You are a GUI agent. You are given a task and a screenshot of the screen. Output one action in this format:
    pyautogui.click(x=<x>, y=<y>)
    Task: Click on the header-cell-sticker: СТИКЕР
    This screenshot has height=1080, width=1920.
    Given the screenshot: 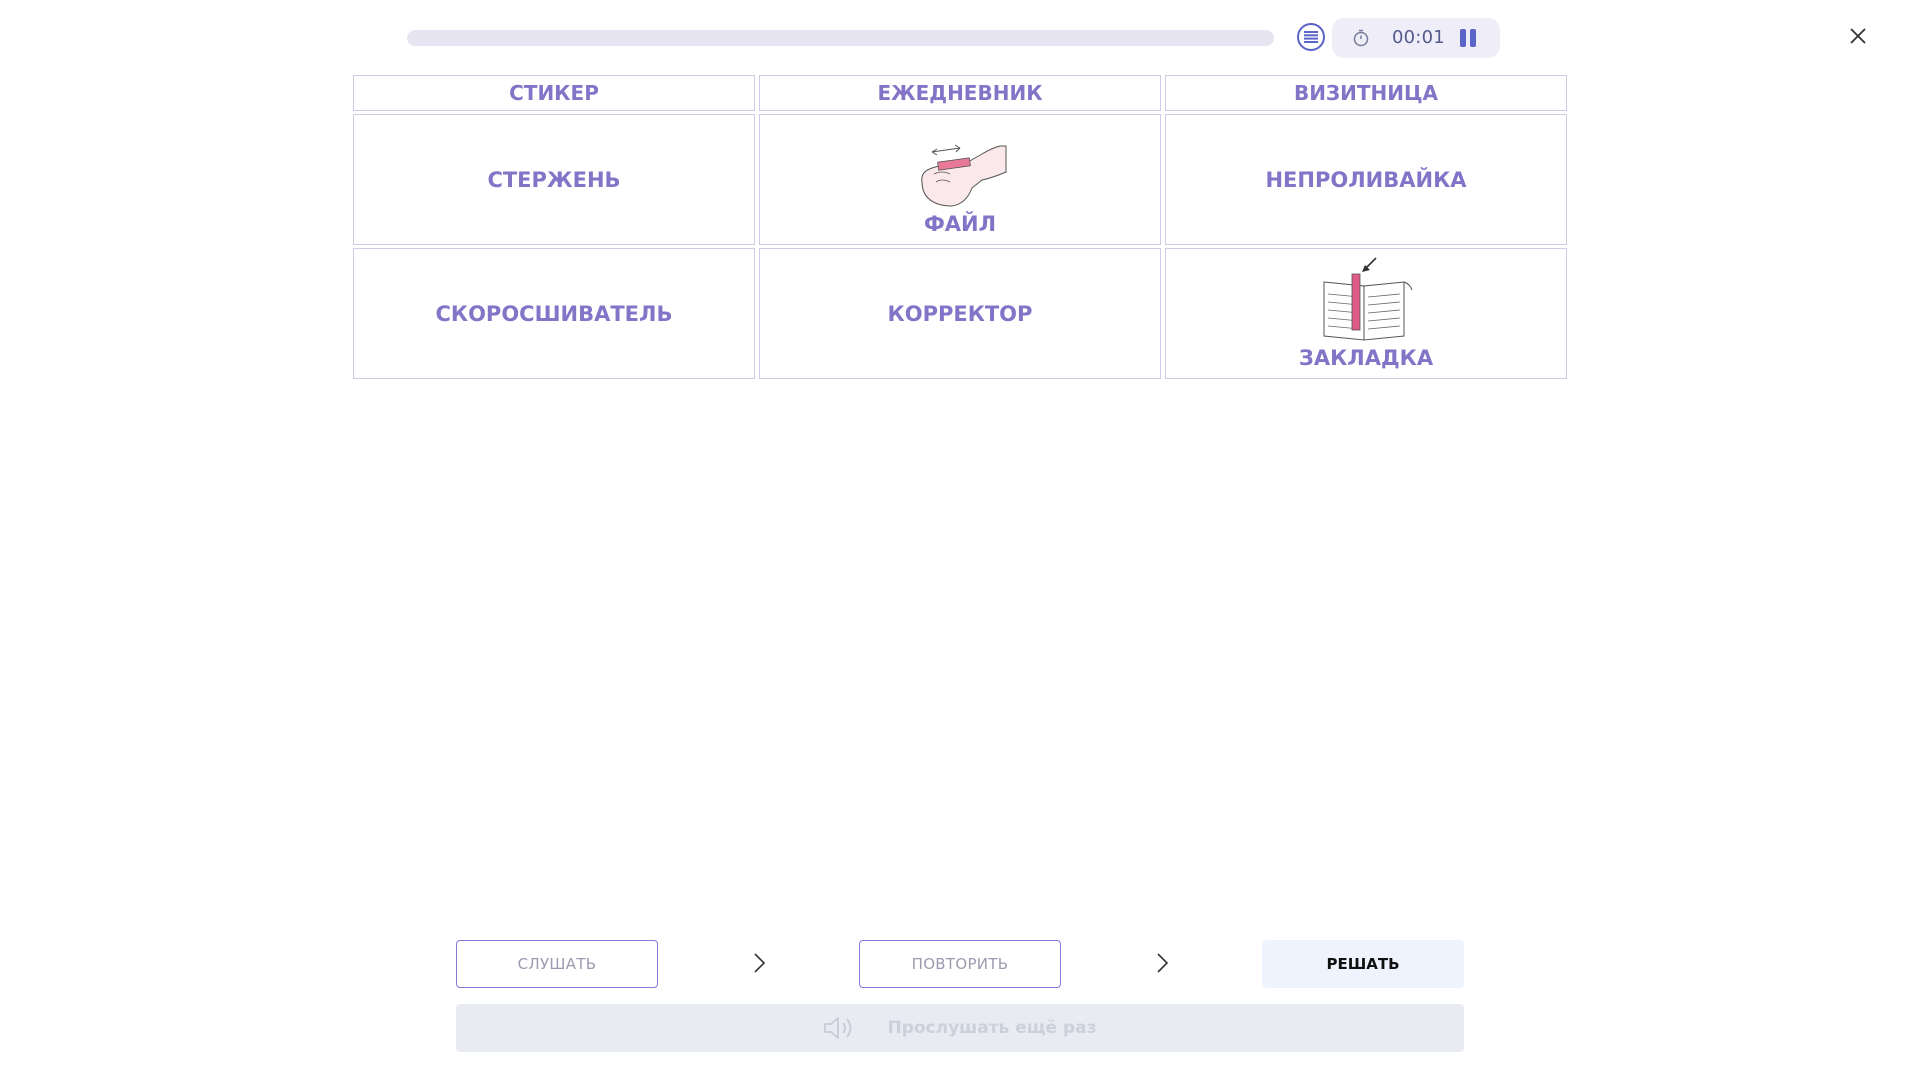 What is the action you would take?
    pyautogui.click(x=554, y=93)
    